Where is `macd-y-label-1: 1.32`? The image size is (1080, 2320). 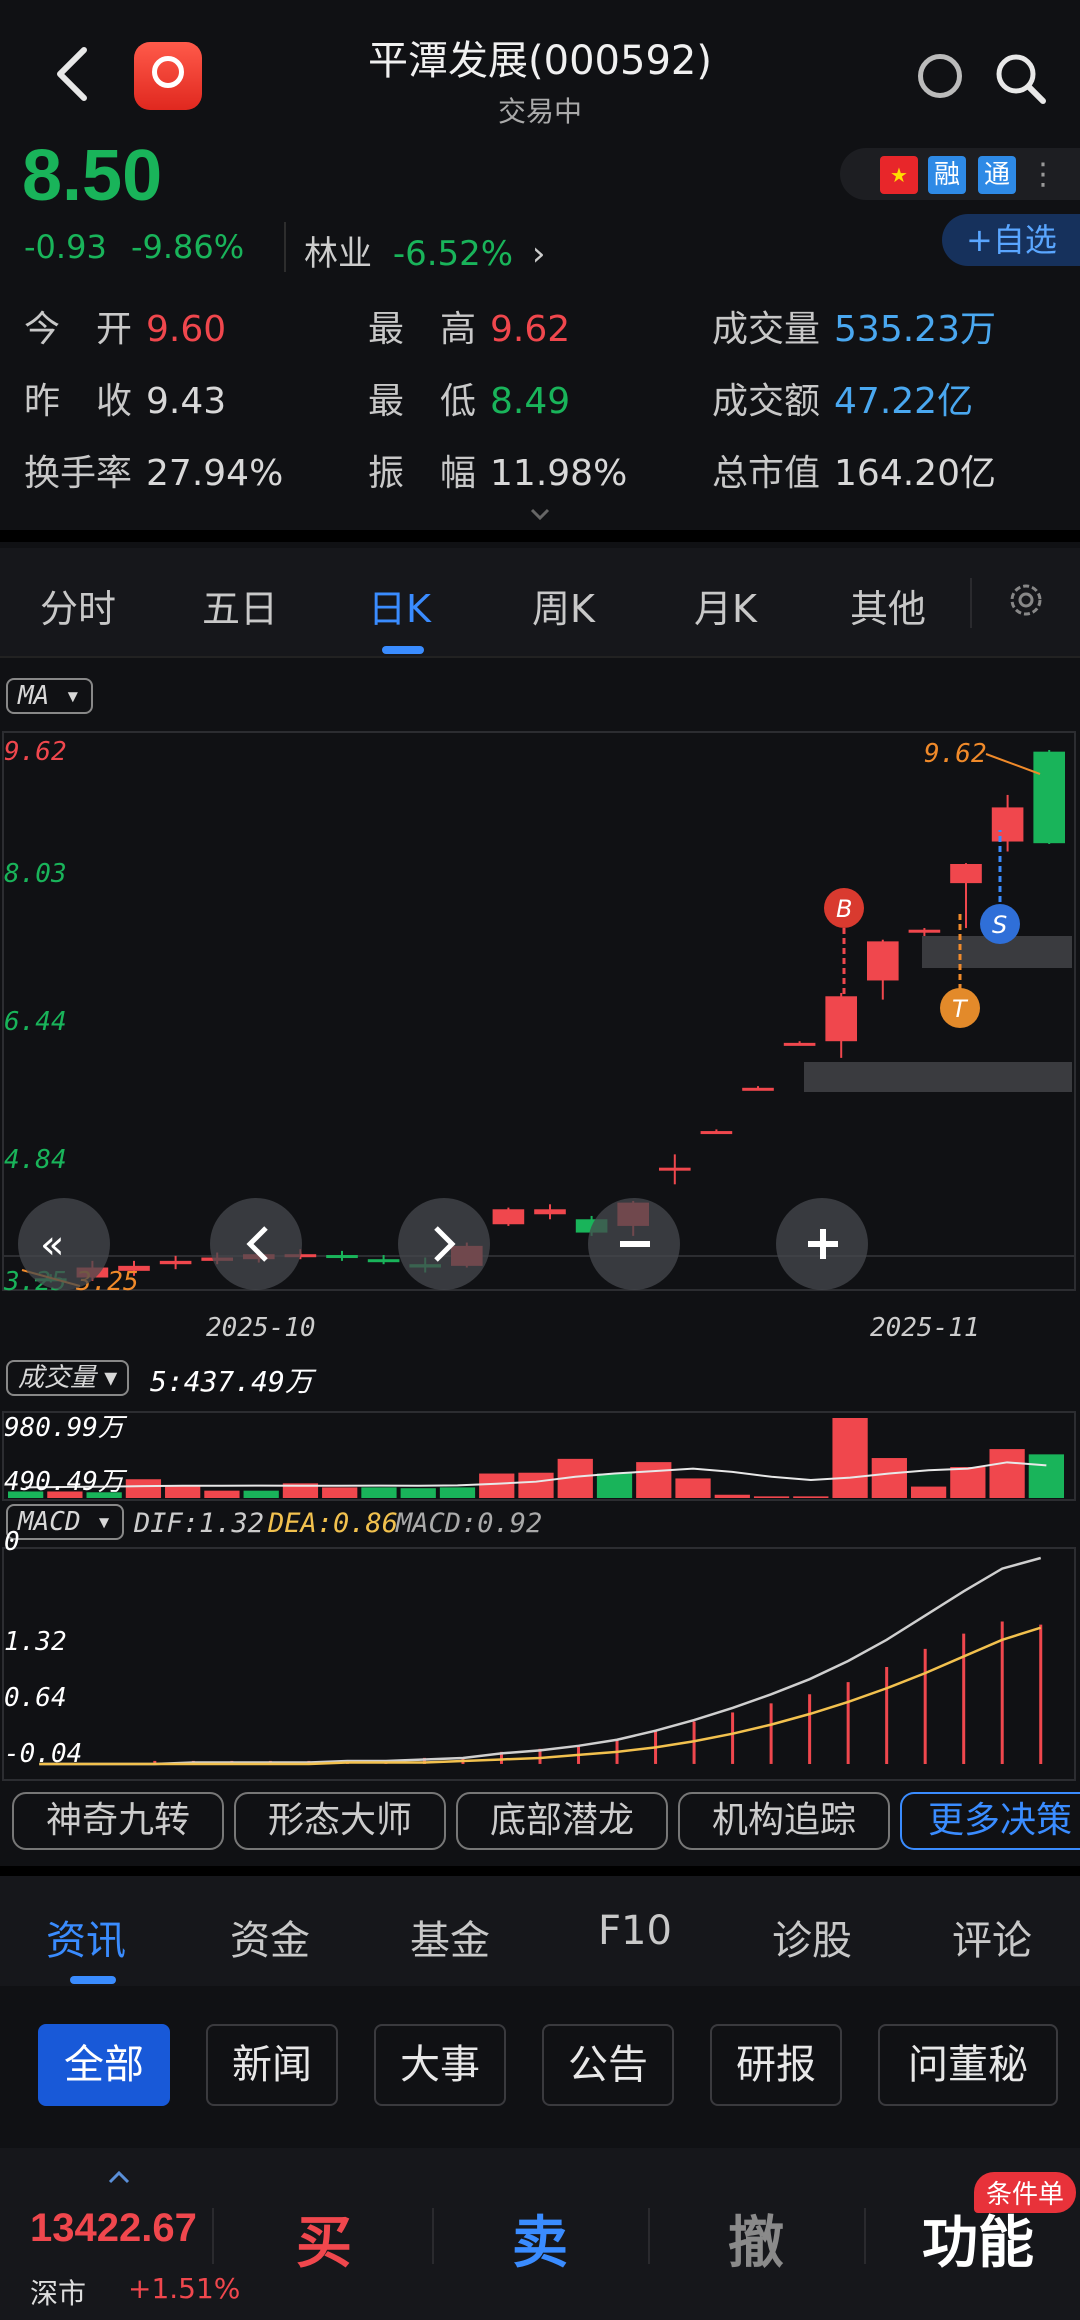 macd-y-label-1: 1.32 is located at coordinates (35, 1642).